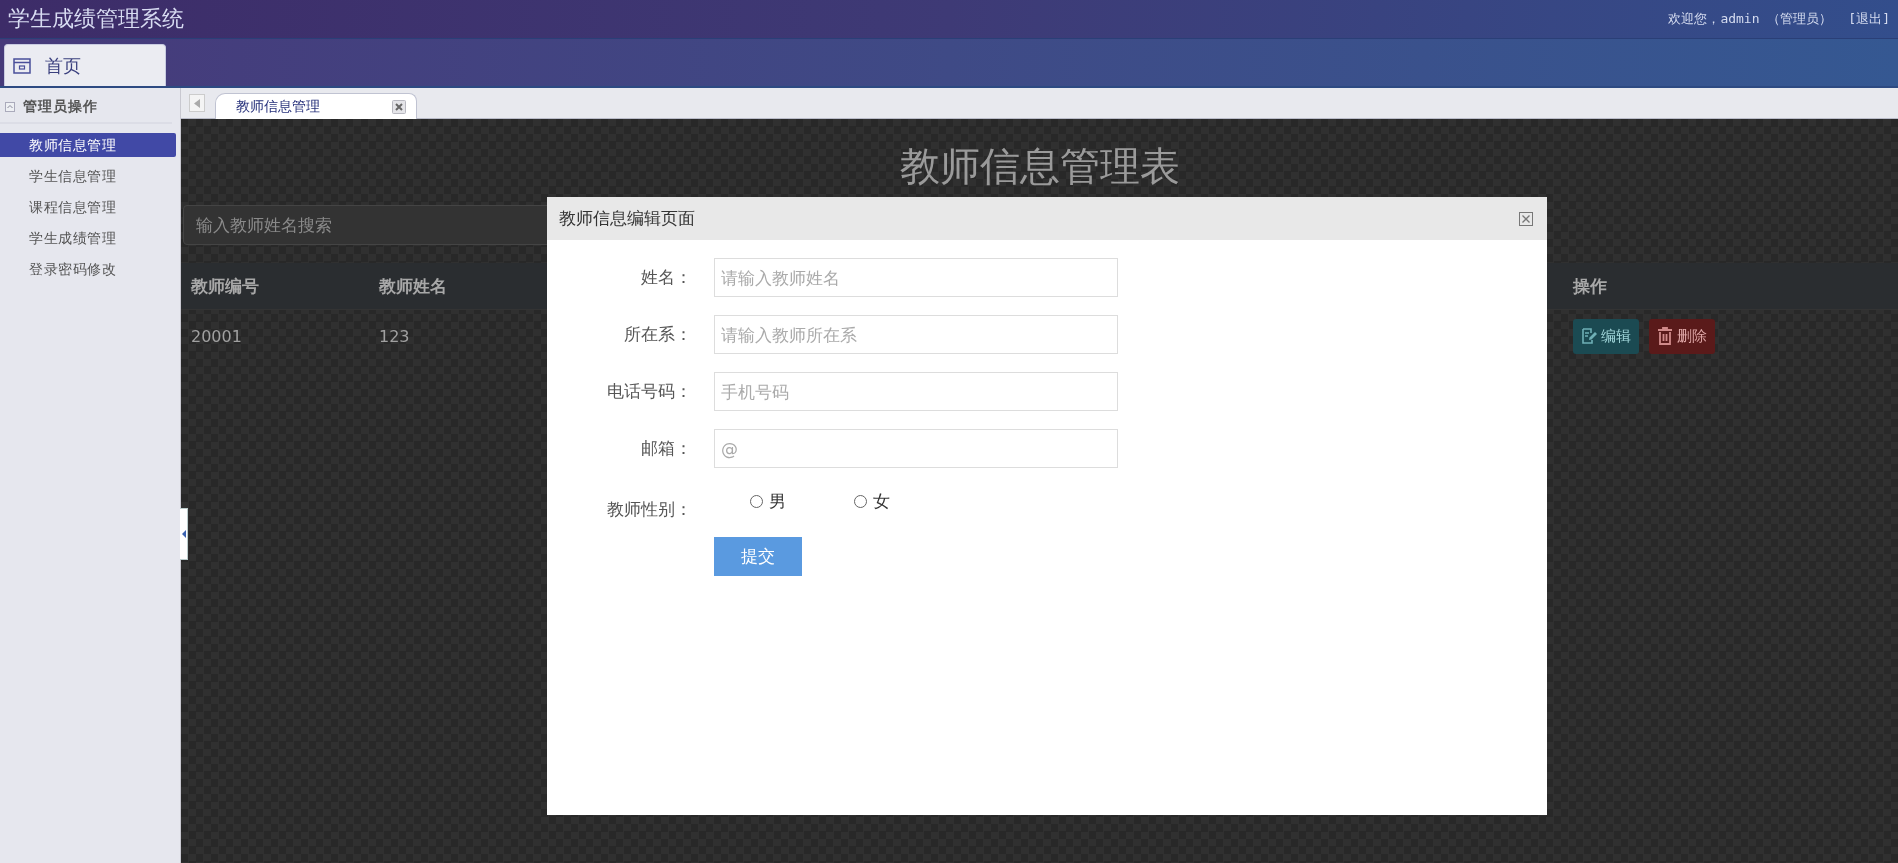 The width and height of the screenshot is (1898, 863). What do you see at coordinates (1590, 286) in the screenshot?
I see `column-header: 操作` at bounding box center [1590, 286].